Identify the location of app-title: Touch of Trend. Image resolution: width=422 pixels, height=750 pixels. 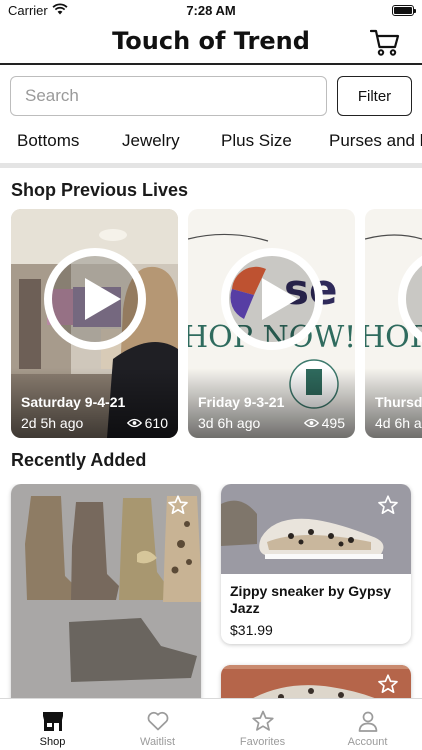
(211, 41).